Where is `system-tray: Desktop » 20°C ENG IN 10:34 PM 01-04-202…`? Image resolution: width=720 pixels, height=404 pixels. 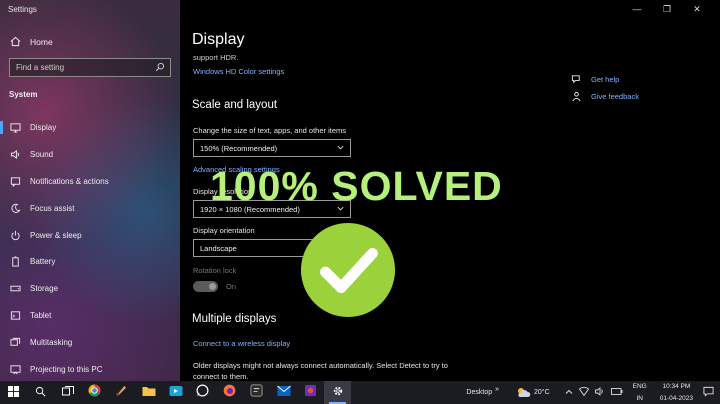 system-tray: Desktop » 20°C ENG IN 10:34 PM 01-04-202… is located at coordinates (590, 392).